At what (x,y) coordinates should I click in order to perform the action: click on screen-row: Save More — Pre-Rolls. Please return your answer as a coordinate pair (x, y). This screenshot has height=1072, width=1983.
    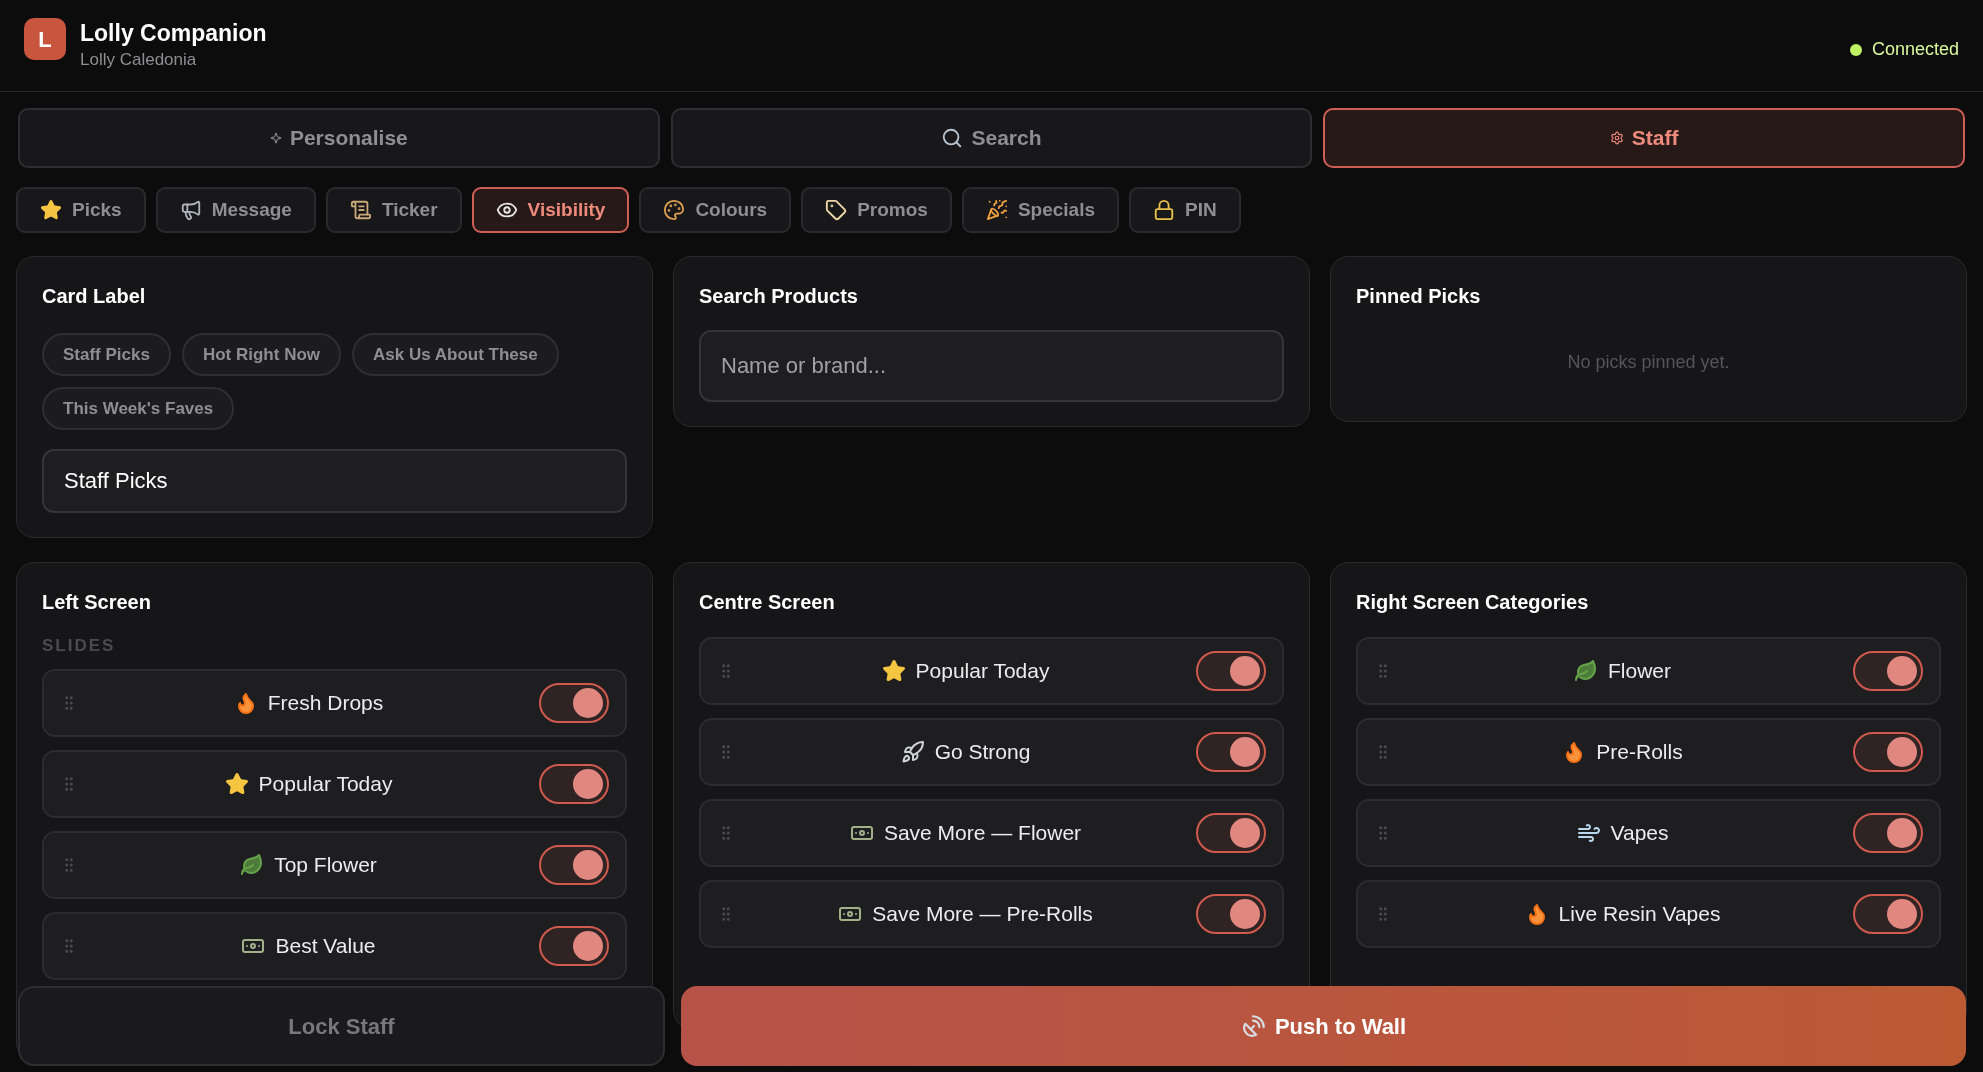
    Looking at the image, I should click on (991, 914).